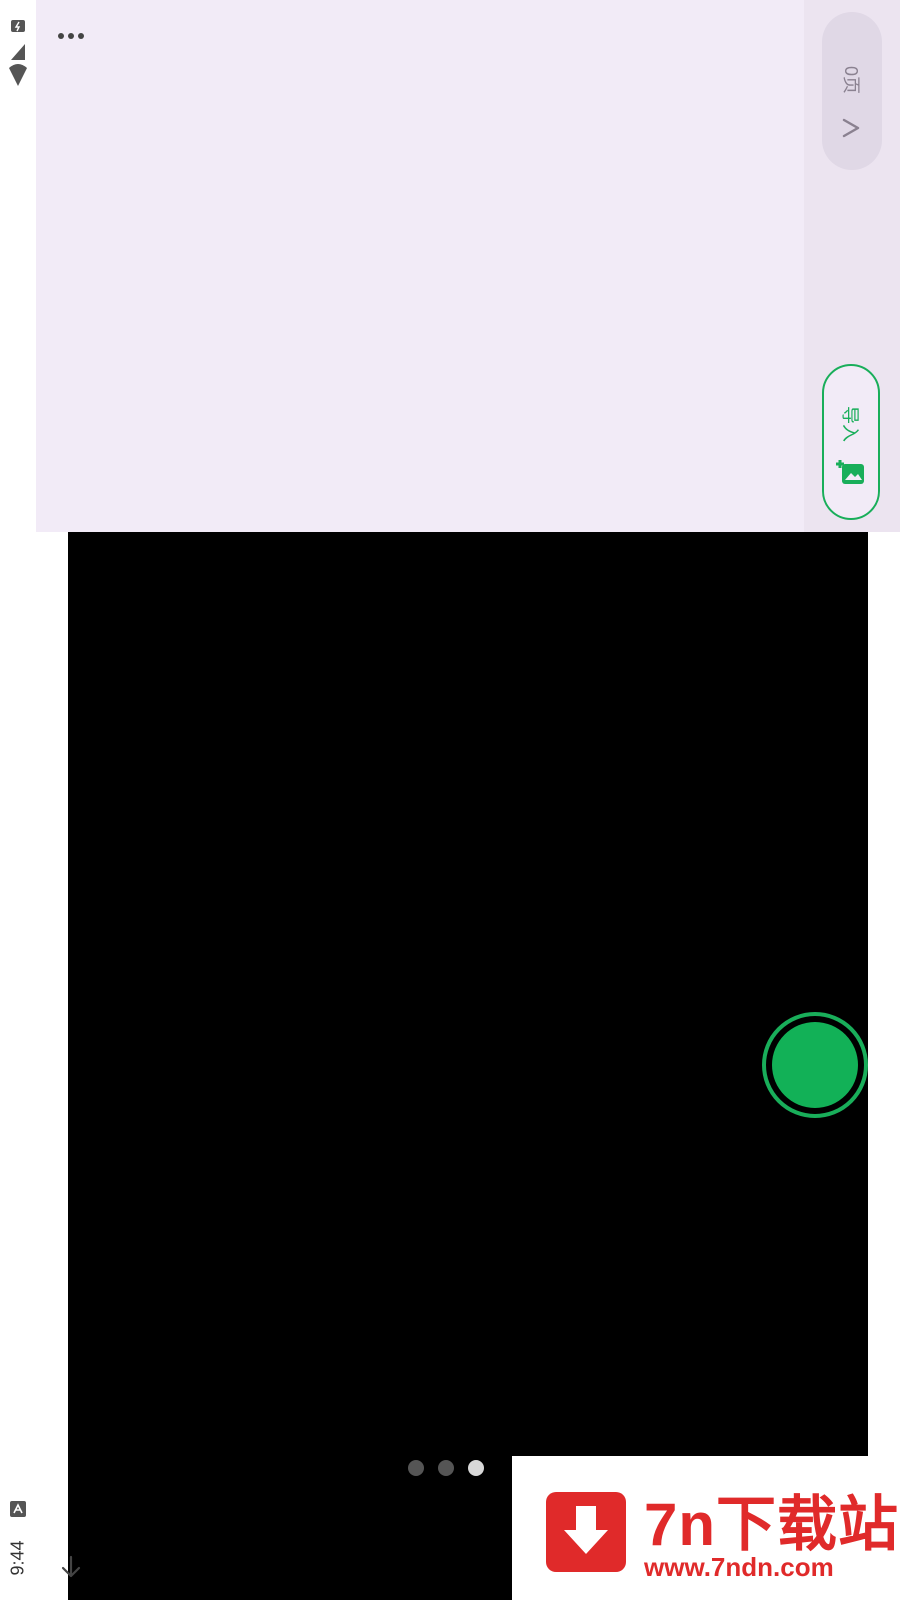 The height and width of the screenshot is (1600, 900). I want to click on download-arrow-icon, so click(586, 1532).